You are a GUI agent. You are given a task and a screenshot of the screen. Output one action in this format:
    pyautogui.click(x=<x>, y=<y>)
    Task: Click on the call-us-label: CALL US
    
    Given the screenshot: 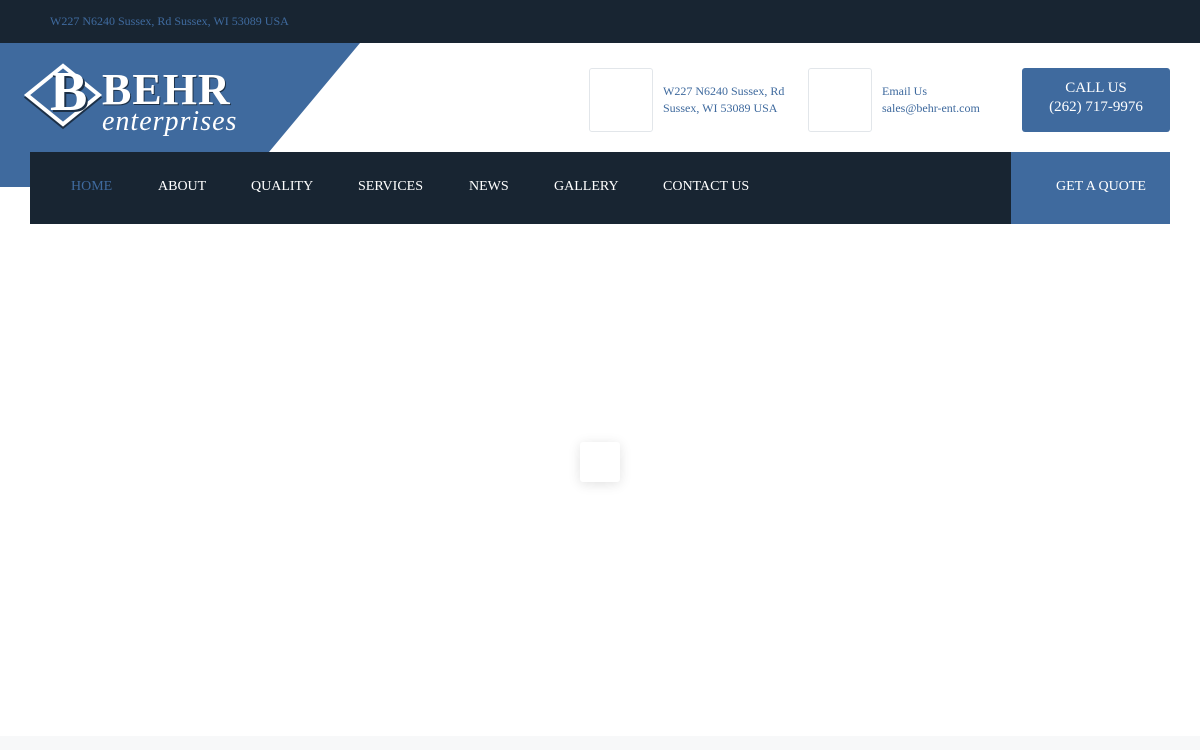 What is the action you would take?
    pyautogui.click(x=1096, y=88)
    